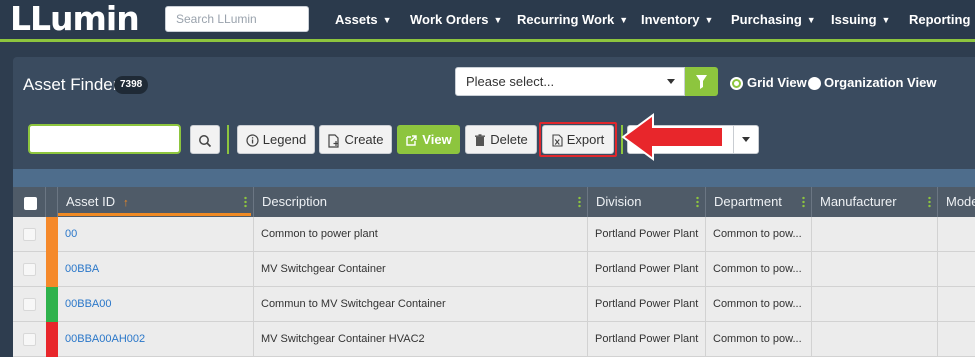 The image size is (975, 357). I want to click on search-icon, so click(205, 140).